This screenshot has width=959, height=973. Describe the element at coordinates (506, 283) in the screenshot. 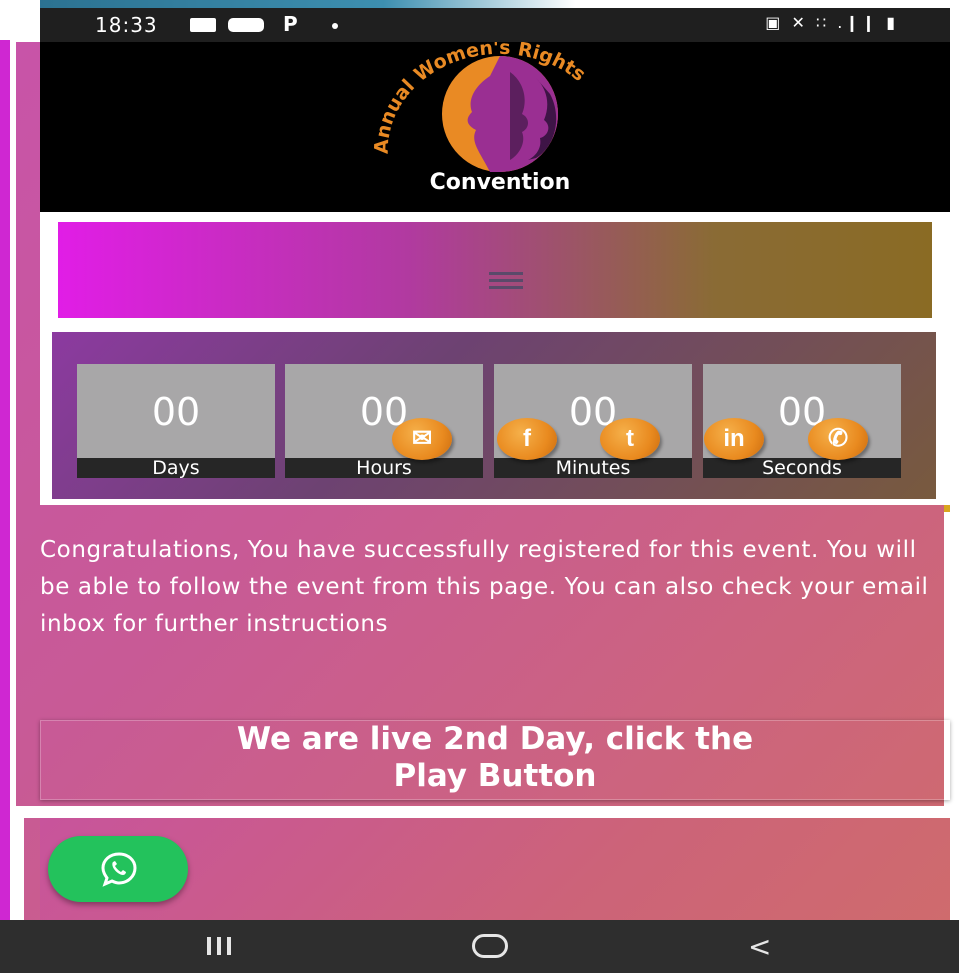

I see `hamburger-icon` at that location.